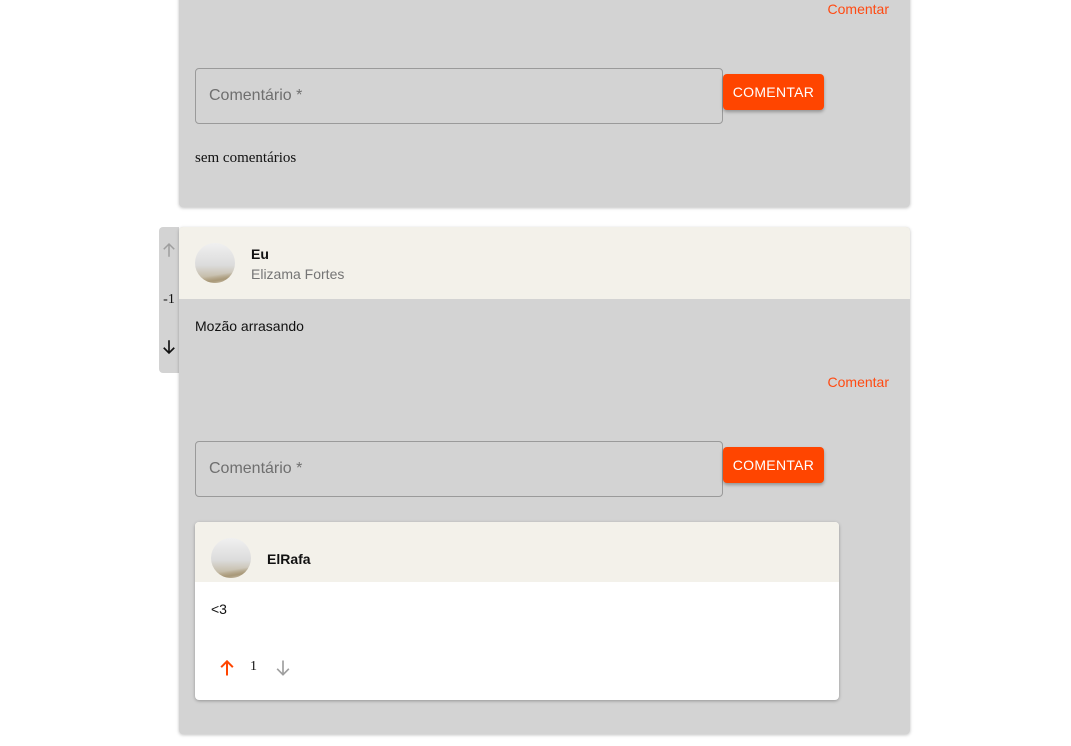 Image resolution: width=1071 pixels, height=746 pixels. I want to click on post-text: Mozão arrasando, so click(249, 326).